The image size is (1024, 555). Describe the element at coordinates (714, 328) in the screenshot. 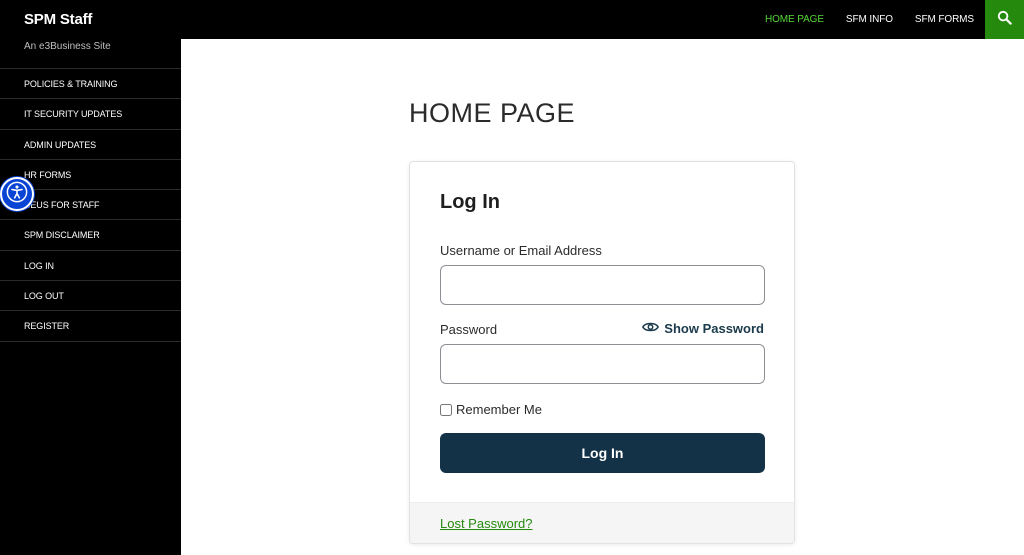

I see `show-password-label: Show Password` at that location.